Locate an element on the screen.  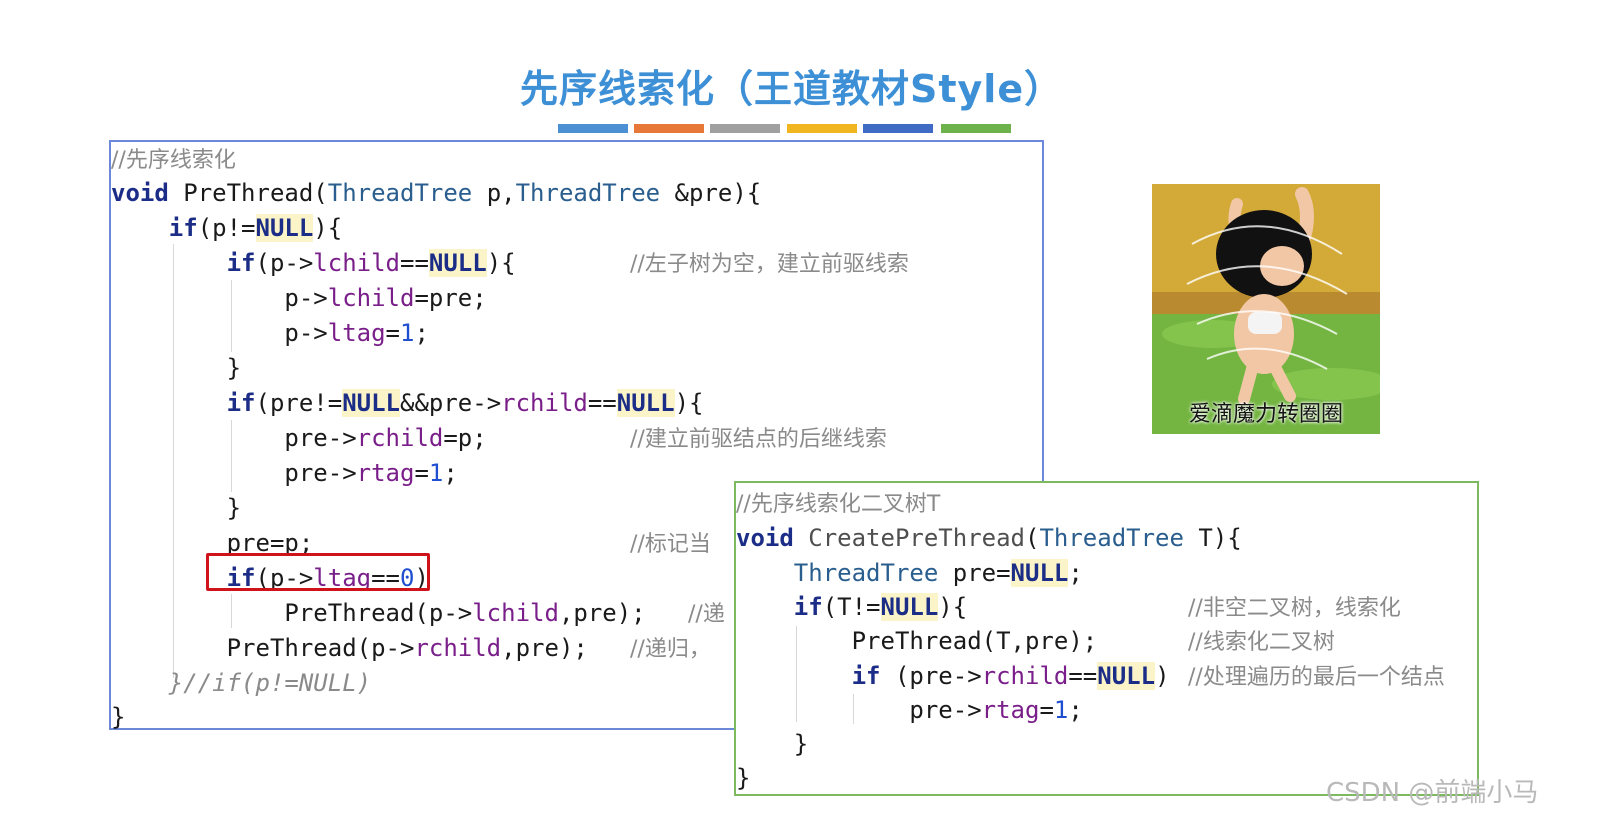
code-line: if(pre!=NULL&&pre->rchild==NULL){ is located at coordinates (465, 403).